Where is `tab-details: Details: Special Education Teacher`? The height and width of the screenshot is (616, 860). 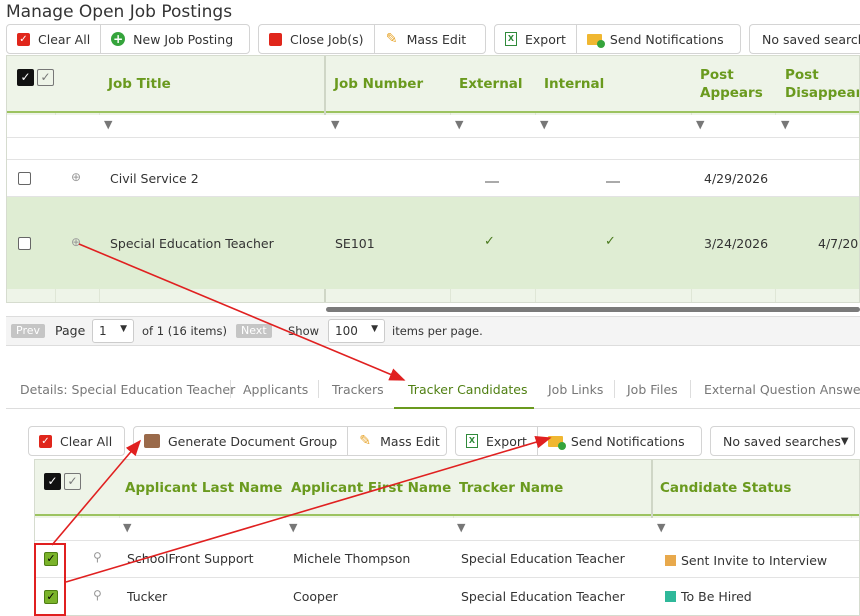
tab-details: Details: Special Education Teacher is located at coordinates (127, 389).